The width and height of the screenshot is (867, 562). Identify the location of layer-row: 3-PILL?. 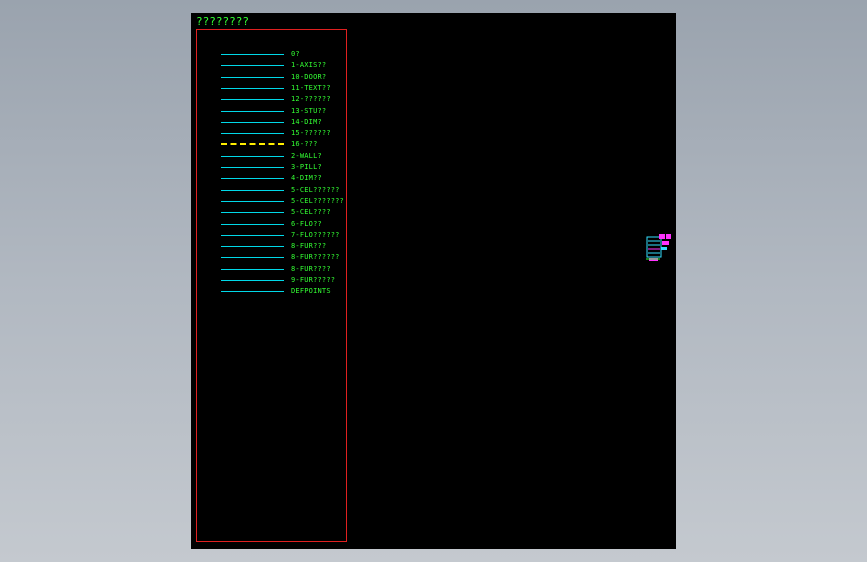
(272, 167).